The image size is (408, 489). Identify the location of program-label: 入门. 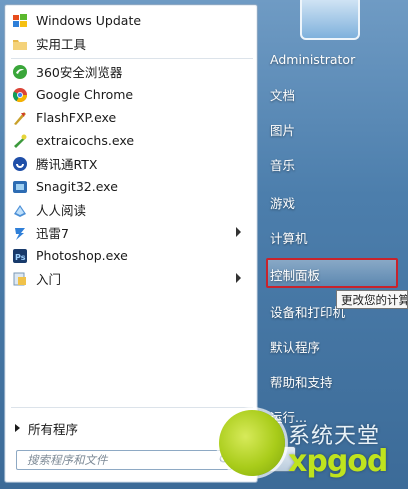
(49, 279).